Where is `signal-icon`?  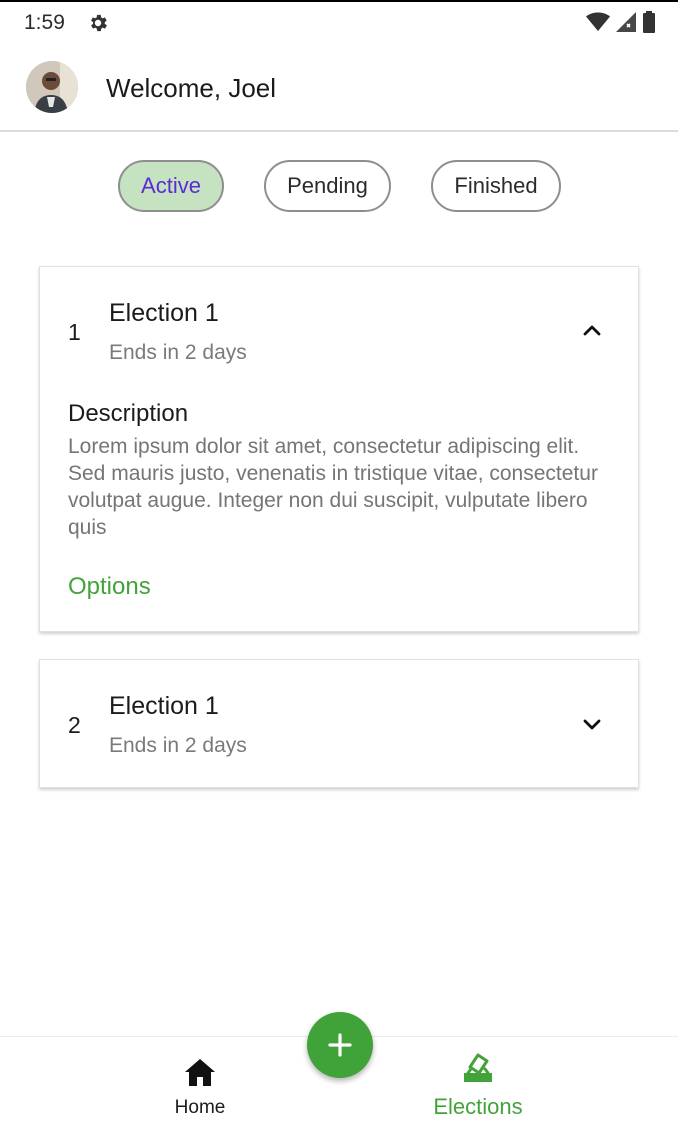 signal-icon is located at coordinates (626, 22).